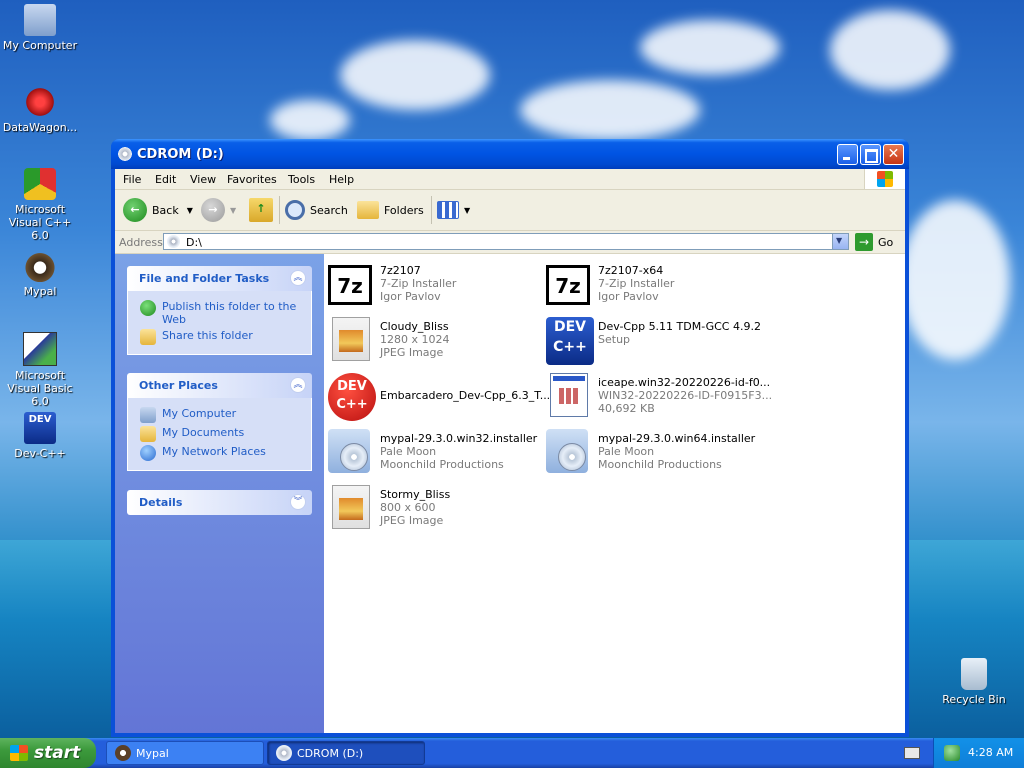 The width and height of the screenshot is (1024, 768). Describe the element at coordinates (433, 508) in the screenshot. I see `file-item: Stormy_Bliss 800 x 600 JPEG Image` at that location.